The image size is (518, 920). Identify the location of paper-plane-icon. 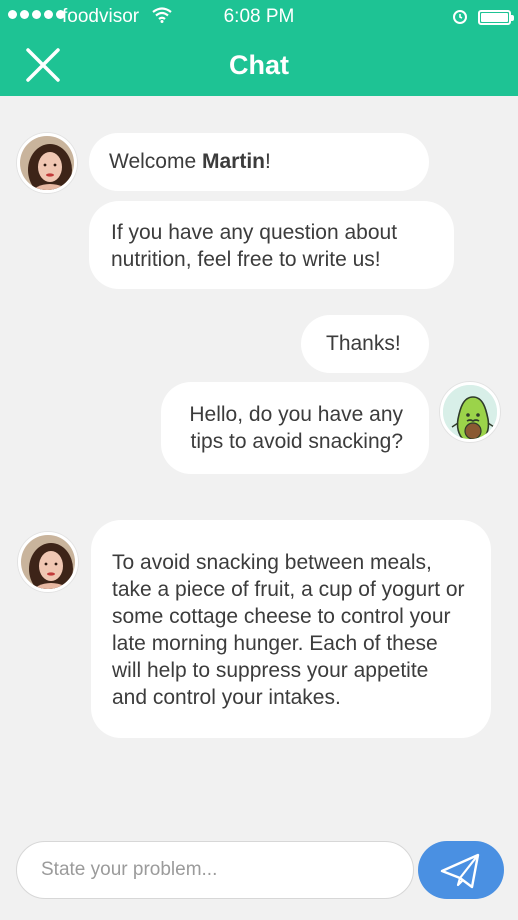
(460, 871).